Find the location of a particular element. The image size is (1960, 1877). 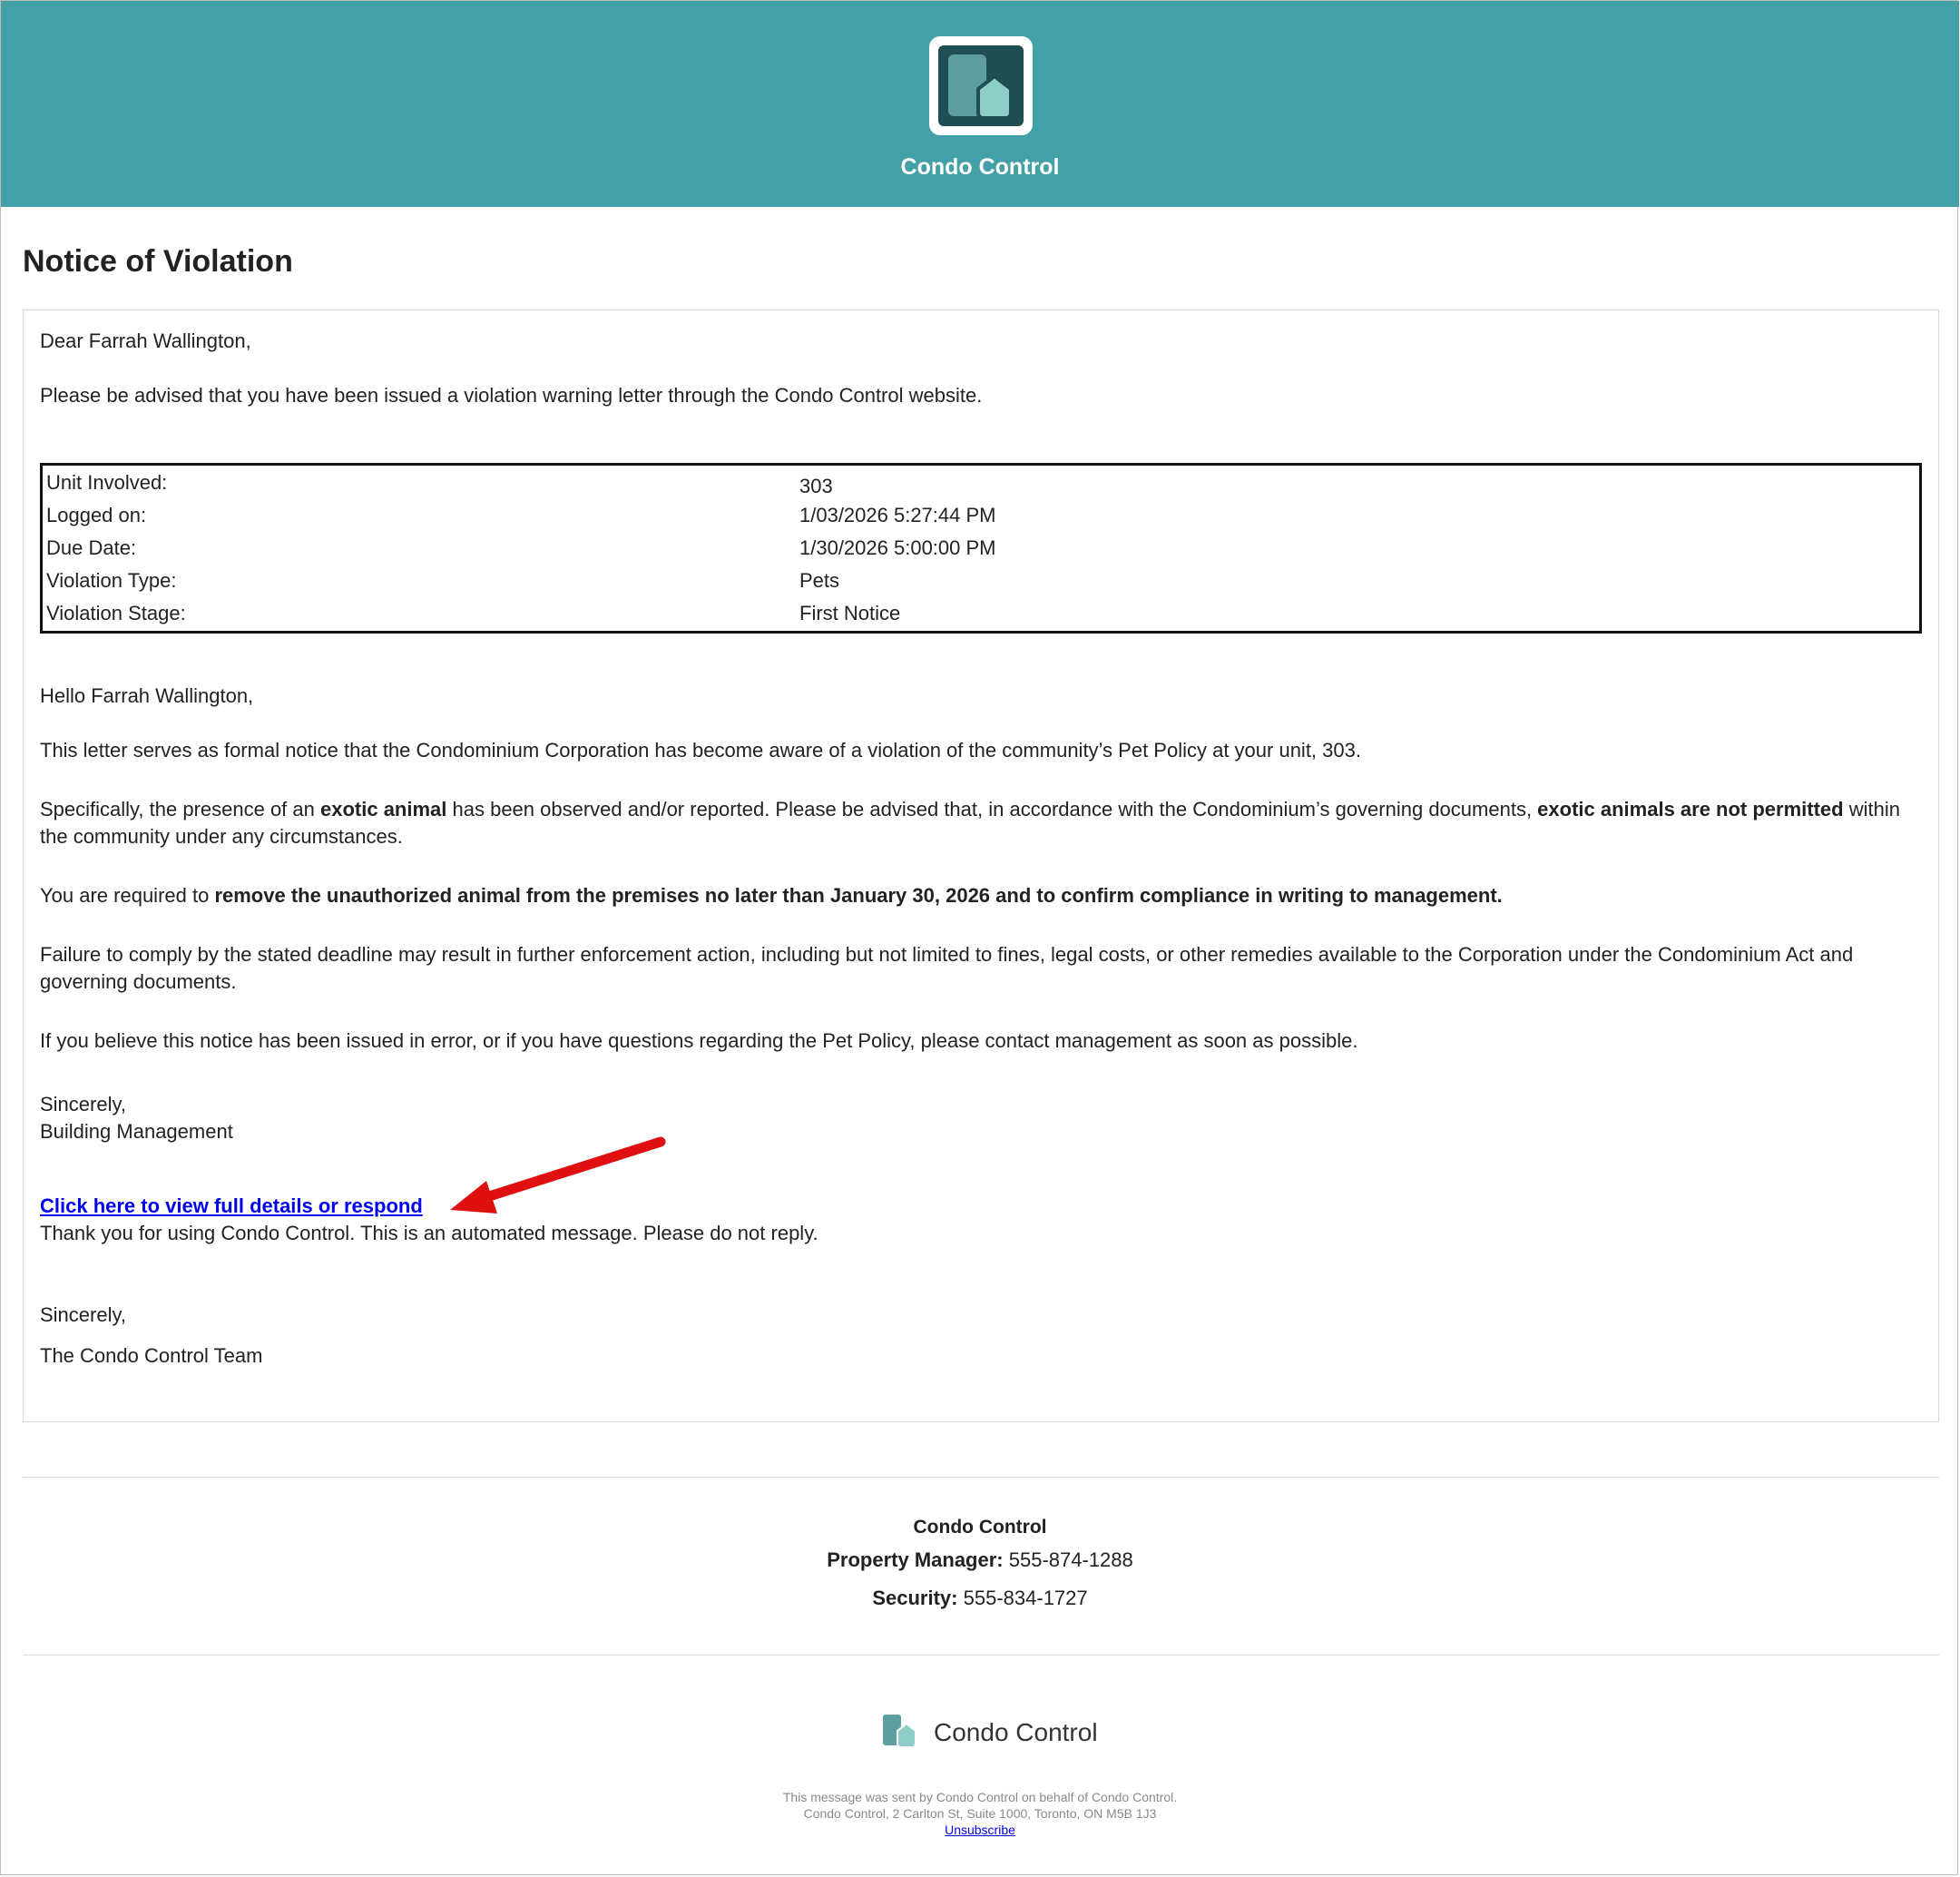

red-arrow-icon is located at coordinates (558, 1175).